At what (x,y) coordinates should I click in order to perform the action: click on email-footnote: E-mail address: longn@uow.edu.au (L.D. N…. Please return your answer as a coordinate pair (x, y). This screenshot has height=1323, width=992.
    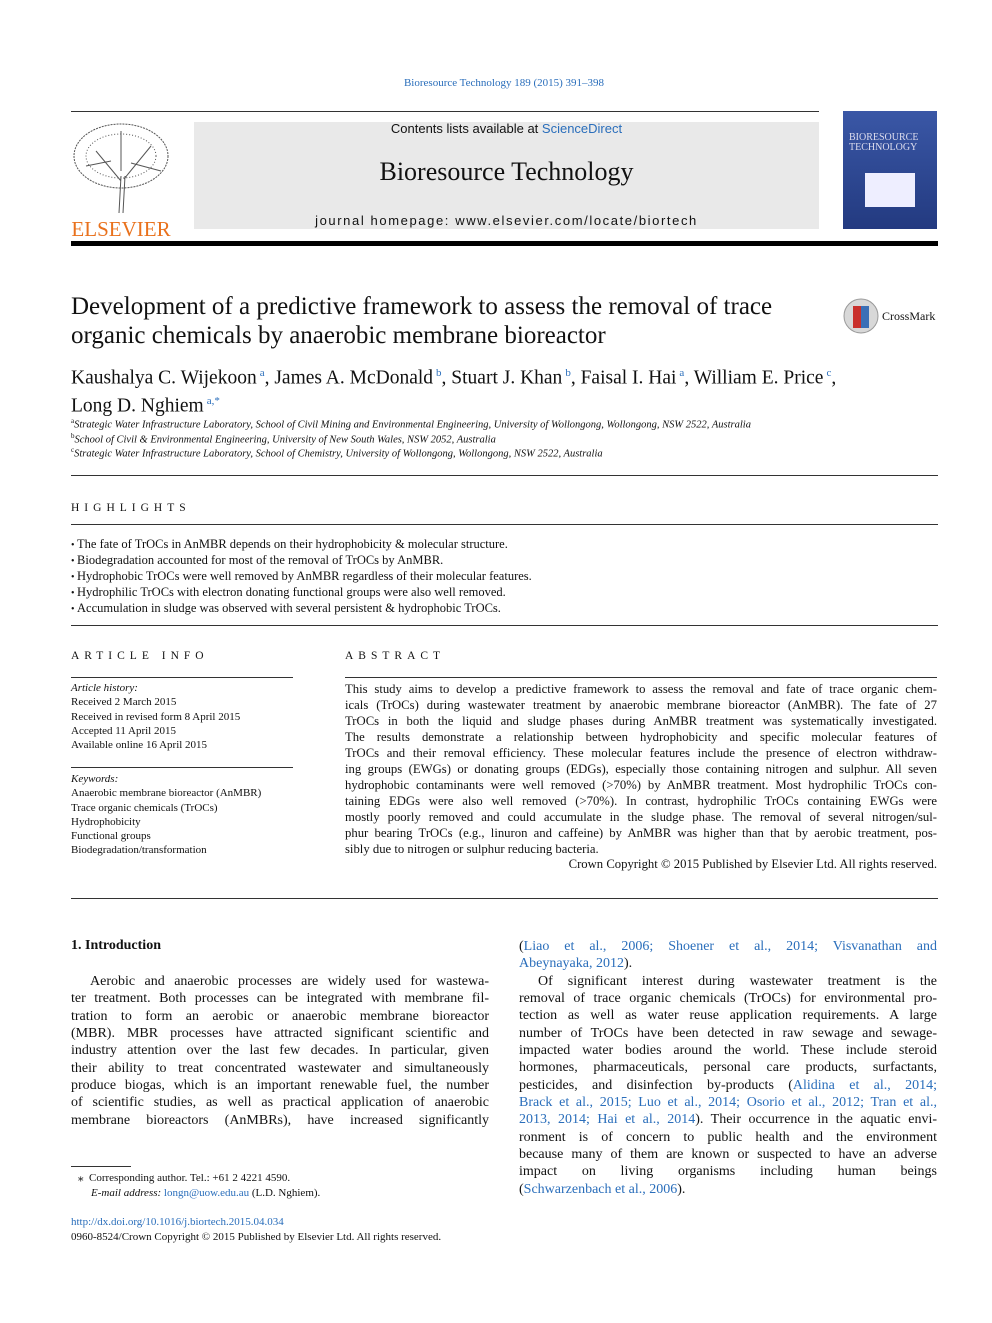
    Looking at the image, I should click on (205, 1193).